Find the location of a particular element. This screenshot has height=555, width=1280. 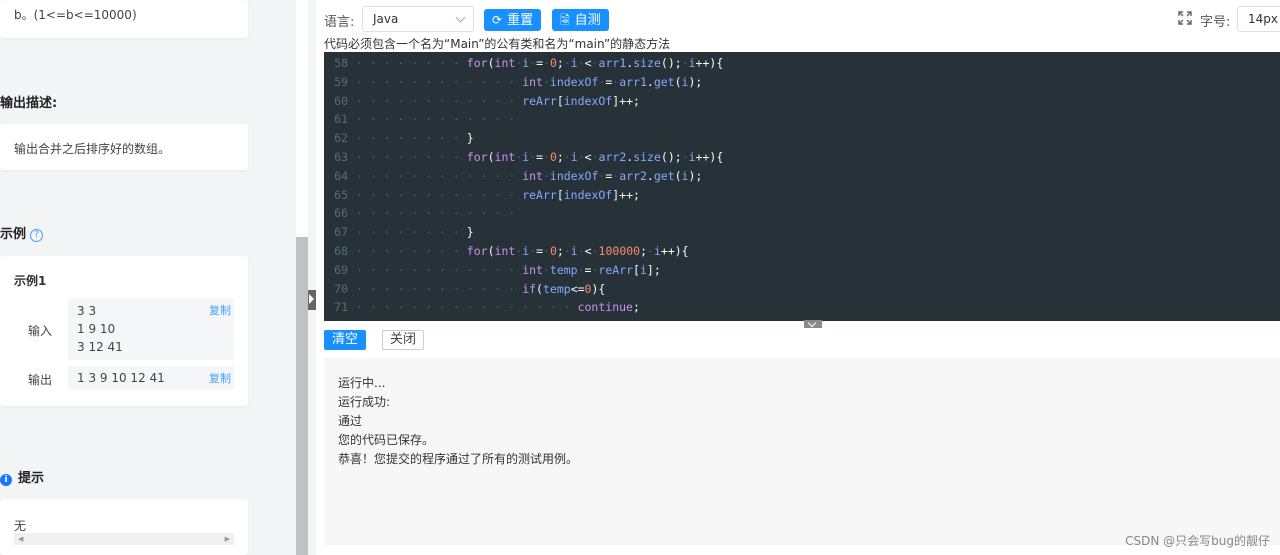

input-line: 3 3 is located at coordinates (87, 311).